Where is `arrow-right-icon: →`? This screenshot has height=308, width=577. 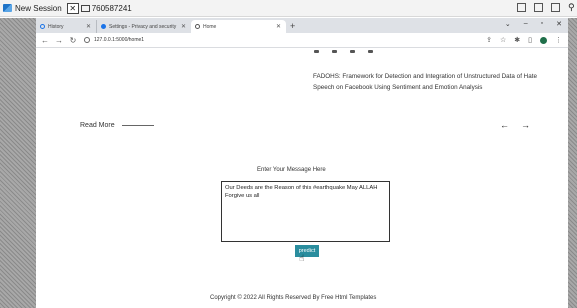 arrow-right-icon: → is located at coordinates (525, 125).